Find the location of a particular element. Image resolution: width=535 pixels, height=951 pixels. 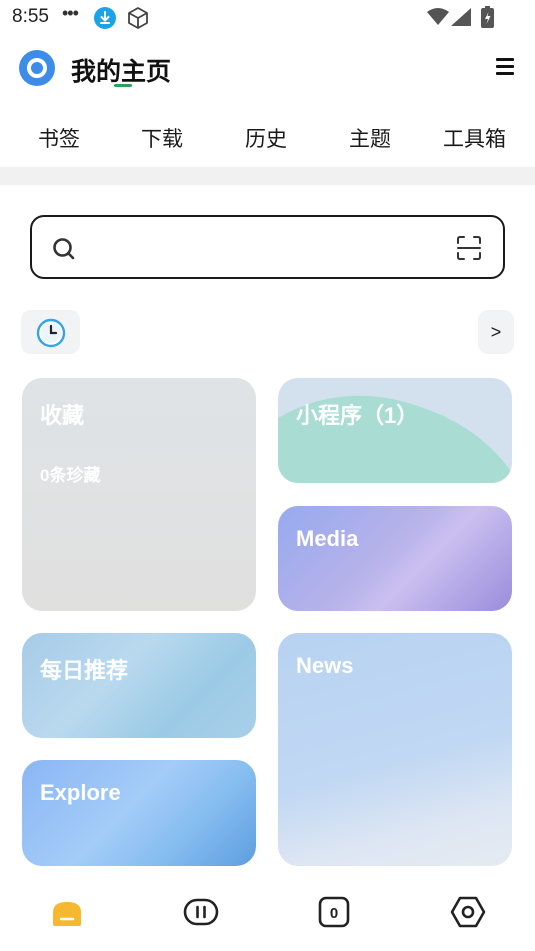

more-button: > is located at coordinates (496, 332).